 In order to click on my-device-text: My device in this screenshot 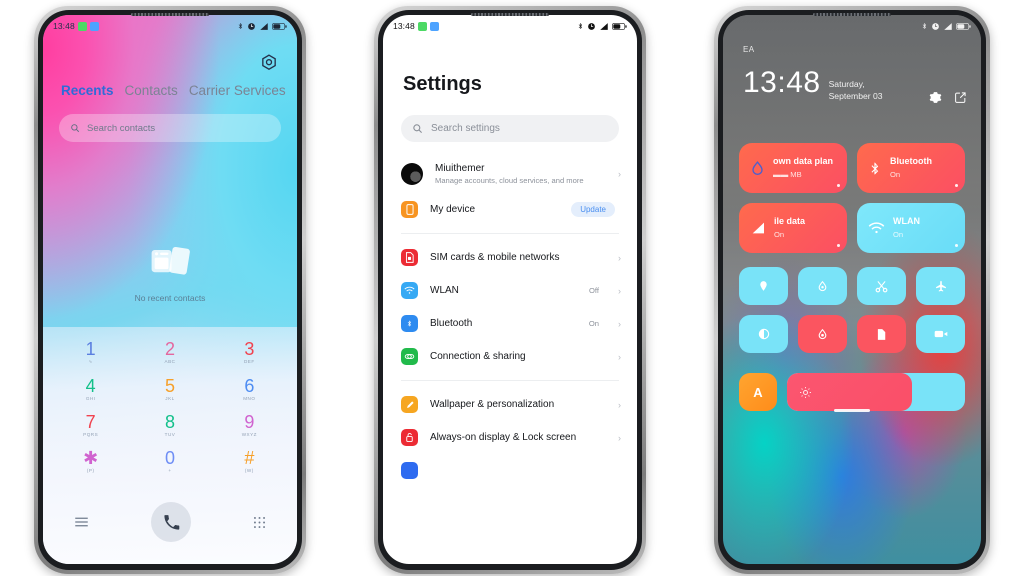, I will do `click(494, 209)`.